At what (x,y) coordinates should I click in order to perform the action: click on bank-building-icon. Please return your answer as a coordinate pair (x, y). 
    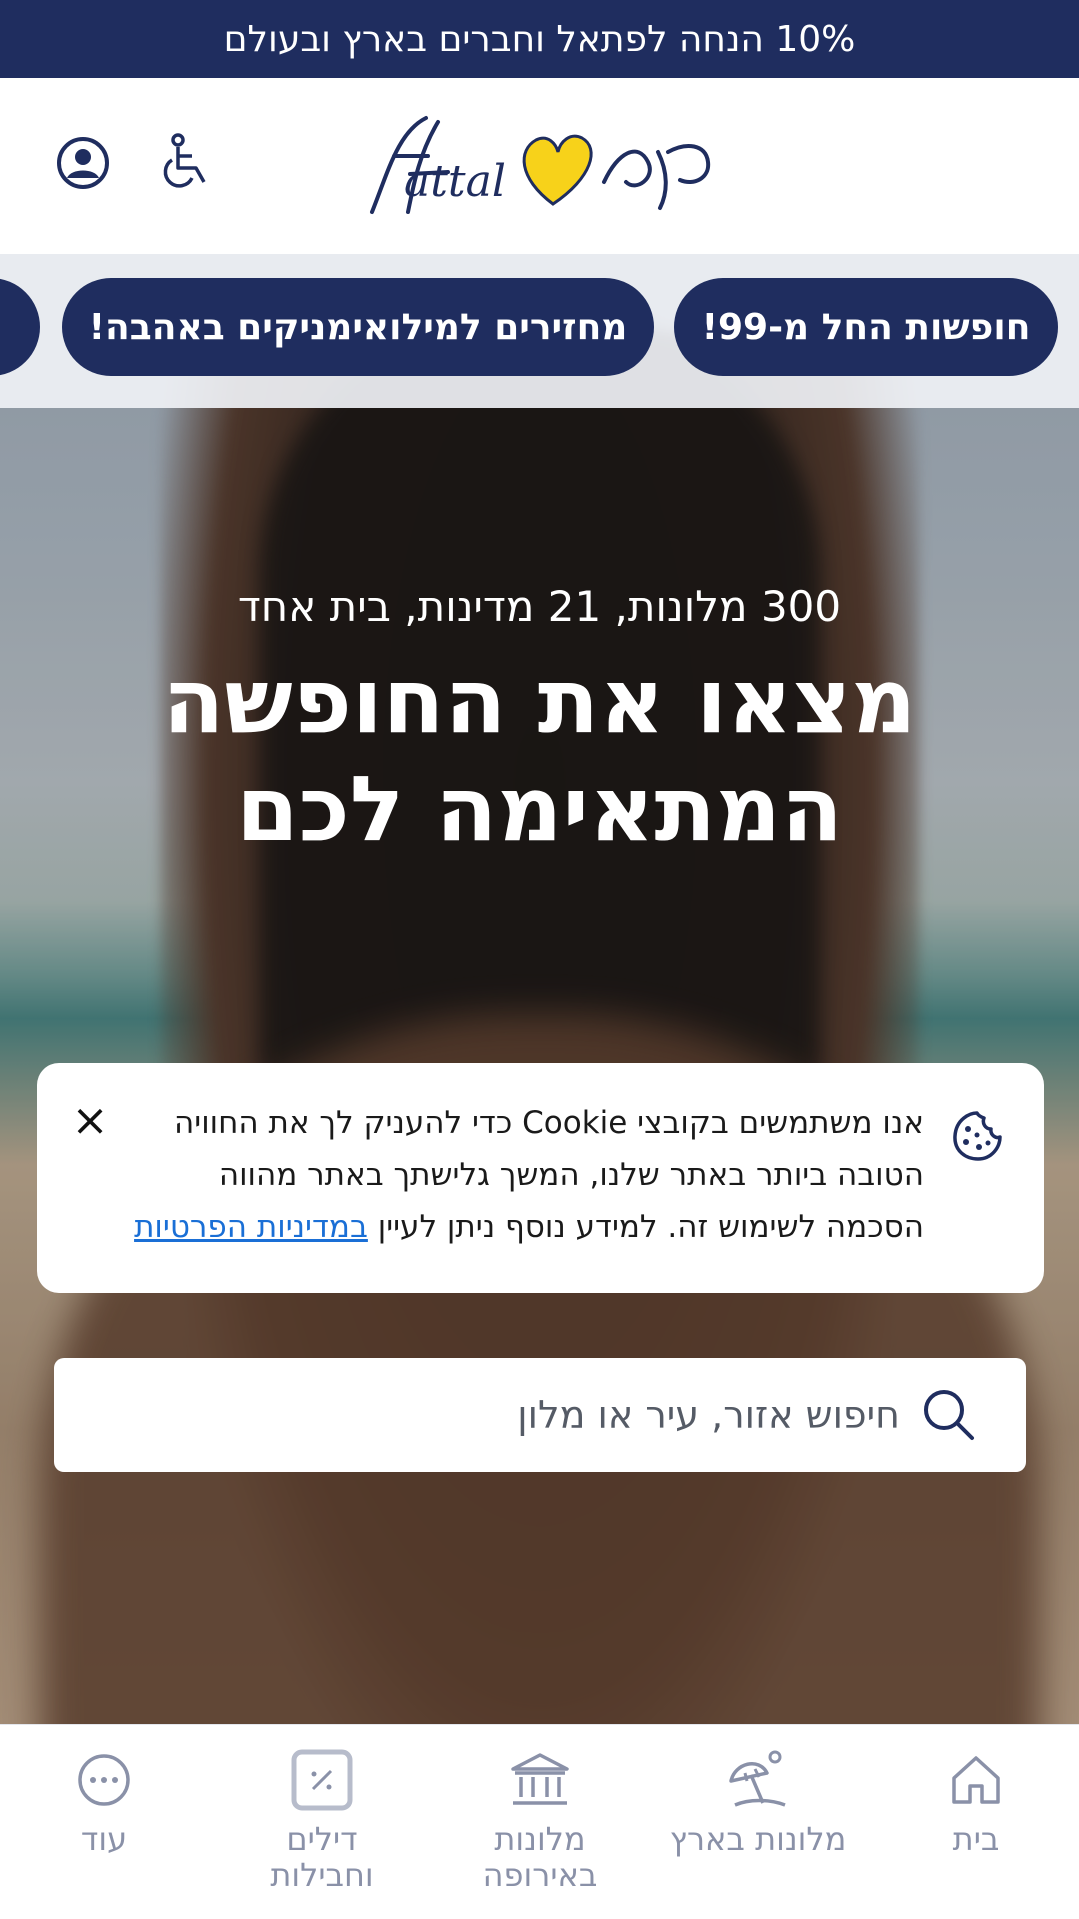
    Looking at the image, I should click on (540, 1779).